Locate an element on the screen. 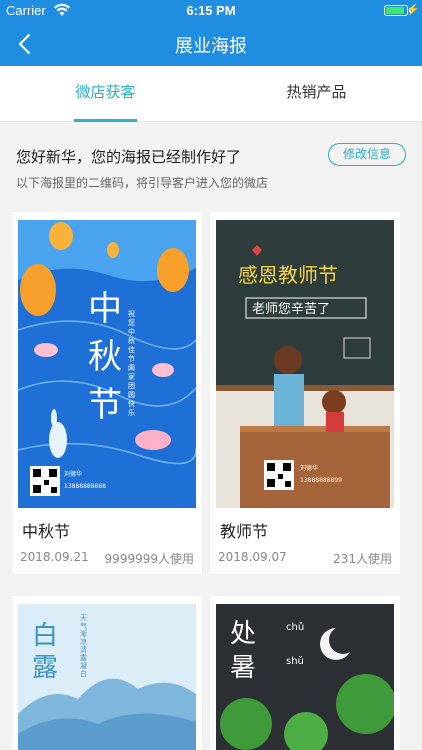 Image resolution: width=422 pixels, height=750 pixels. poster-date: 2018.09.21 is located at coordinates (54, 557).